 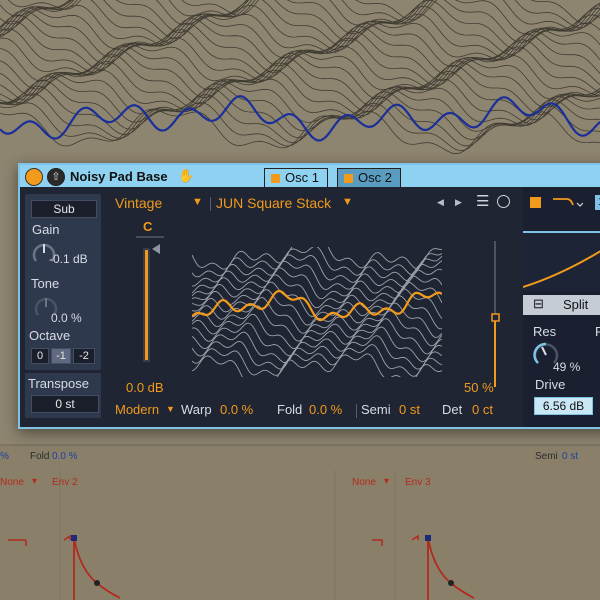 I want to click on bg-env-source-2: None, so click(x=364, y=482).